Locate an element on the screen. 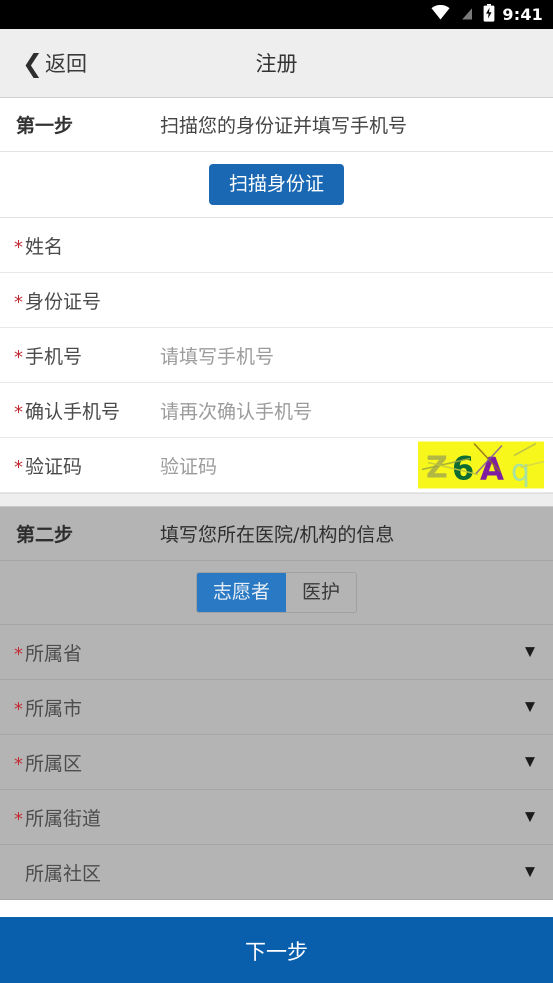  navigation-bar: ❮ 返回 注册 is located at coordinates (276, 63).